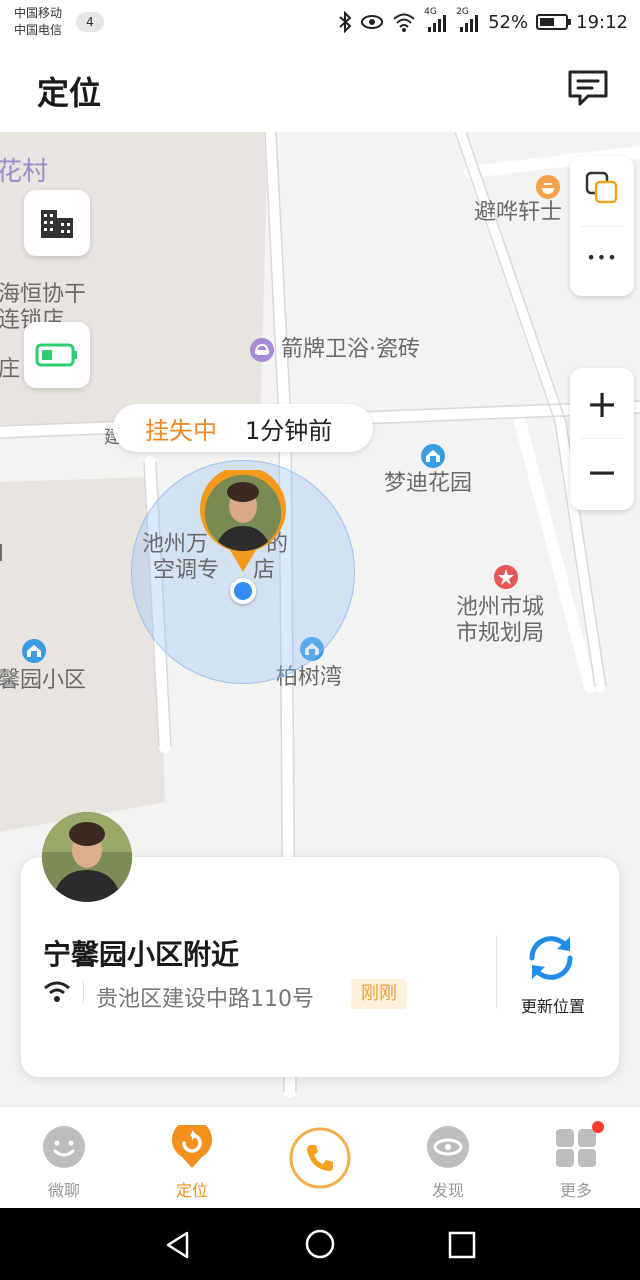 This screenshot has width=640, height=1280. What do you see at coordinates (181, 430) in the screenshot?
I see `lost-status: 挂失中` at bounding box center [181, 430].